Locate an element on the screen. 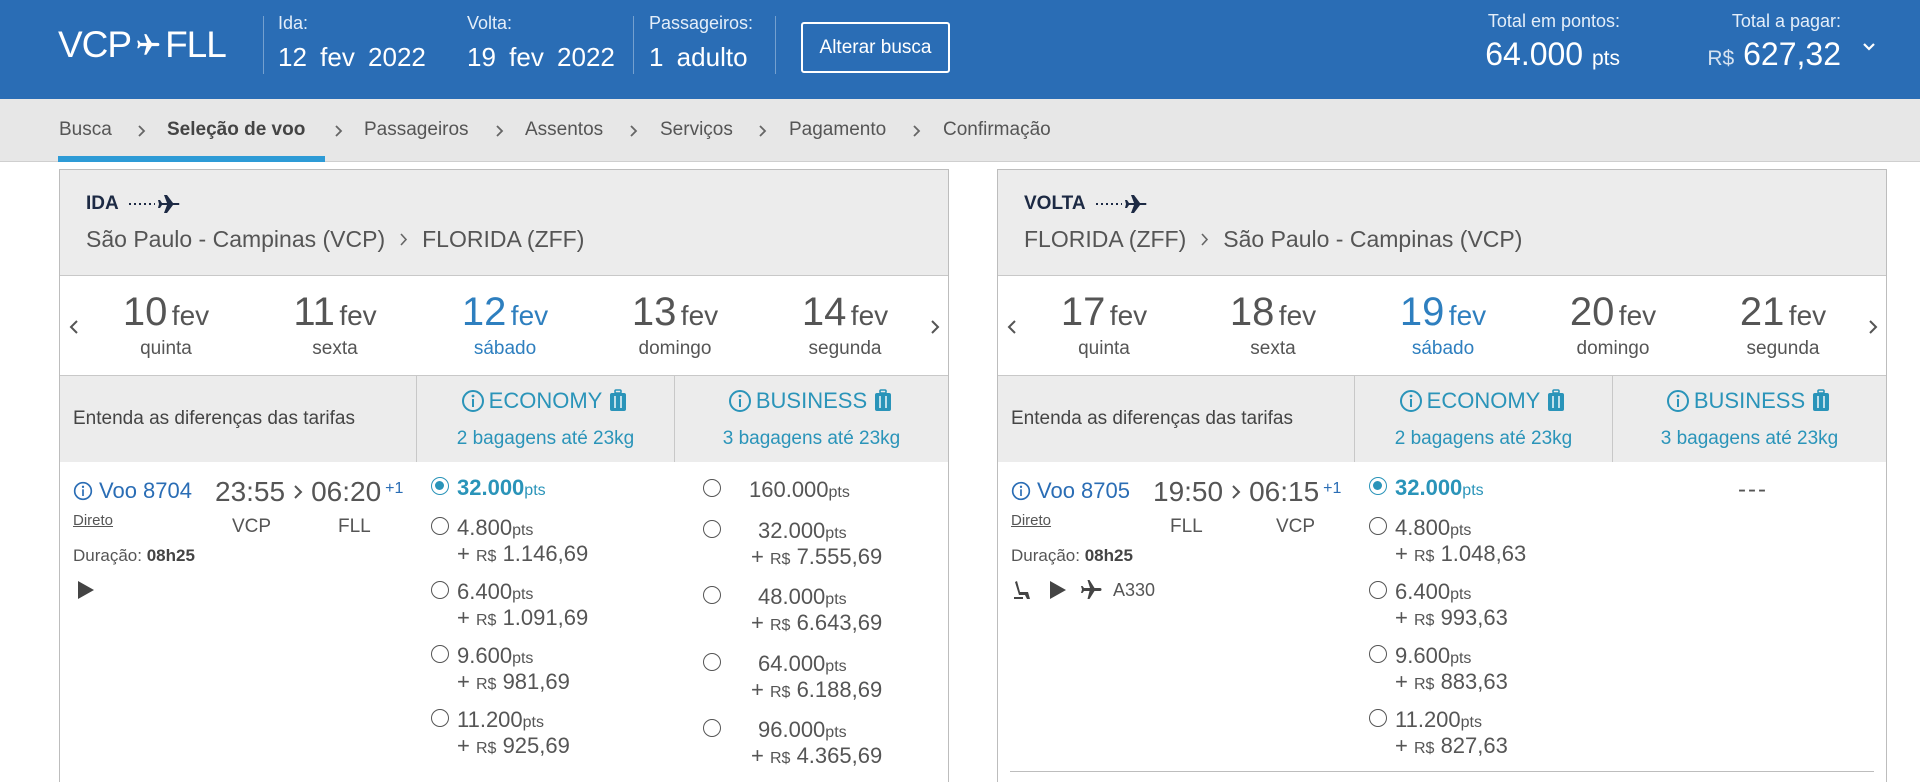 The width and height of the screenshot is (1920, 782). flight-number-link: Voo 8704 is located at coordinates (132, 491).